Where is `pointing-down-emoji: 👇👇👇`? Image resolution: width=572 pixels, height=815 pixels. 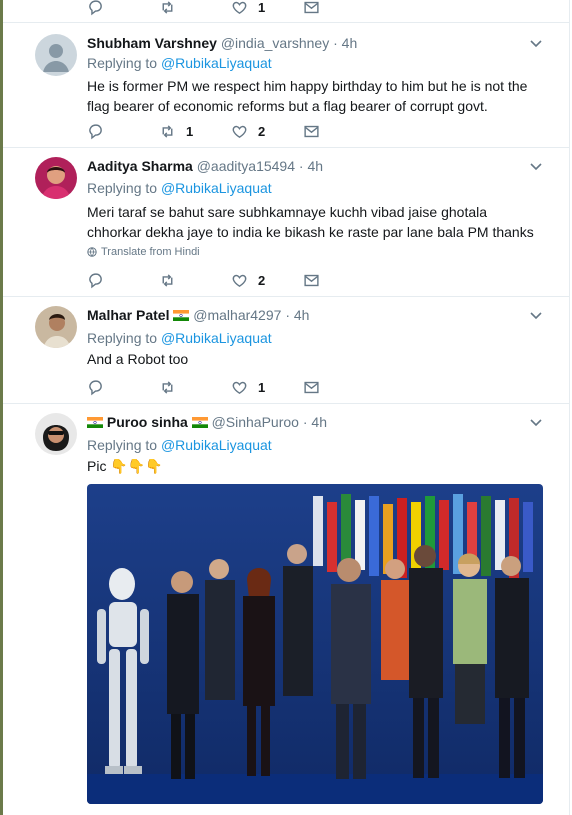 pointing-down-emoji: 👇👇👇 is located at coordinates (136, 466).